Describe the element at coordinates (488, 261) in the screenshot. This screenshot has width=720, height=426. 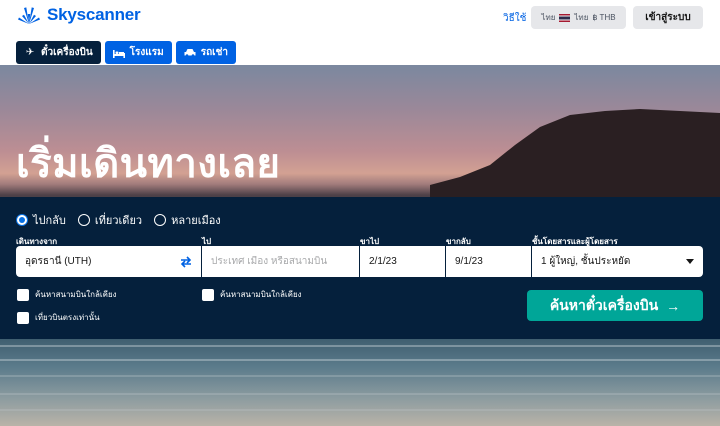
I see `return-date-field: 9/1/23` at that location.